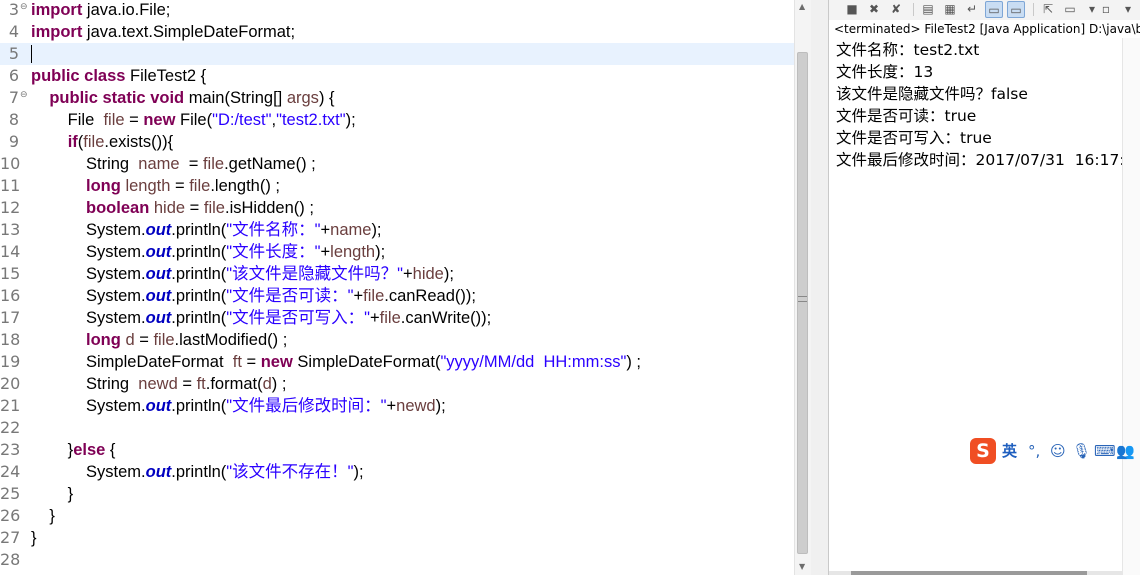  What do you see at coordinates (397, 164) in the screenshot?
I see `code-line: 10 String name = file.getName() ;` at bounding box center [397, 164].